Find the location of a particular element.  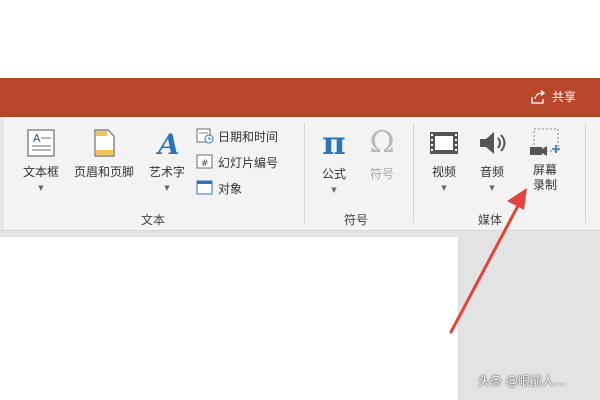

annotation-arrow-line is located at coordinates (485, 267).